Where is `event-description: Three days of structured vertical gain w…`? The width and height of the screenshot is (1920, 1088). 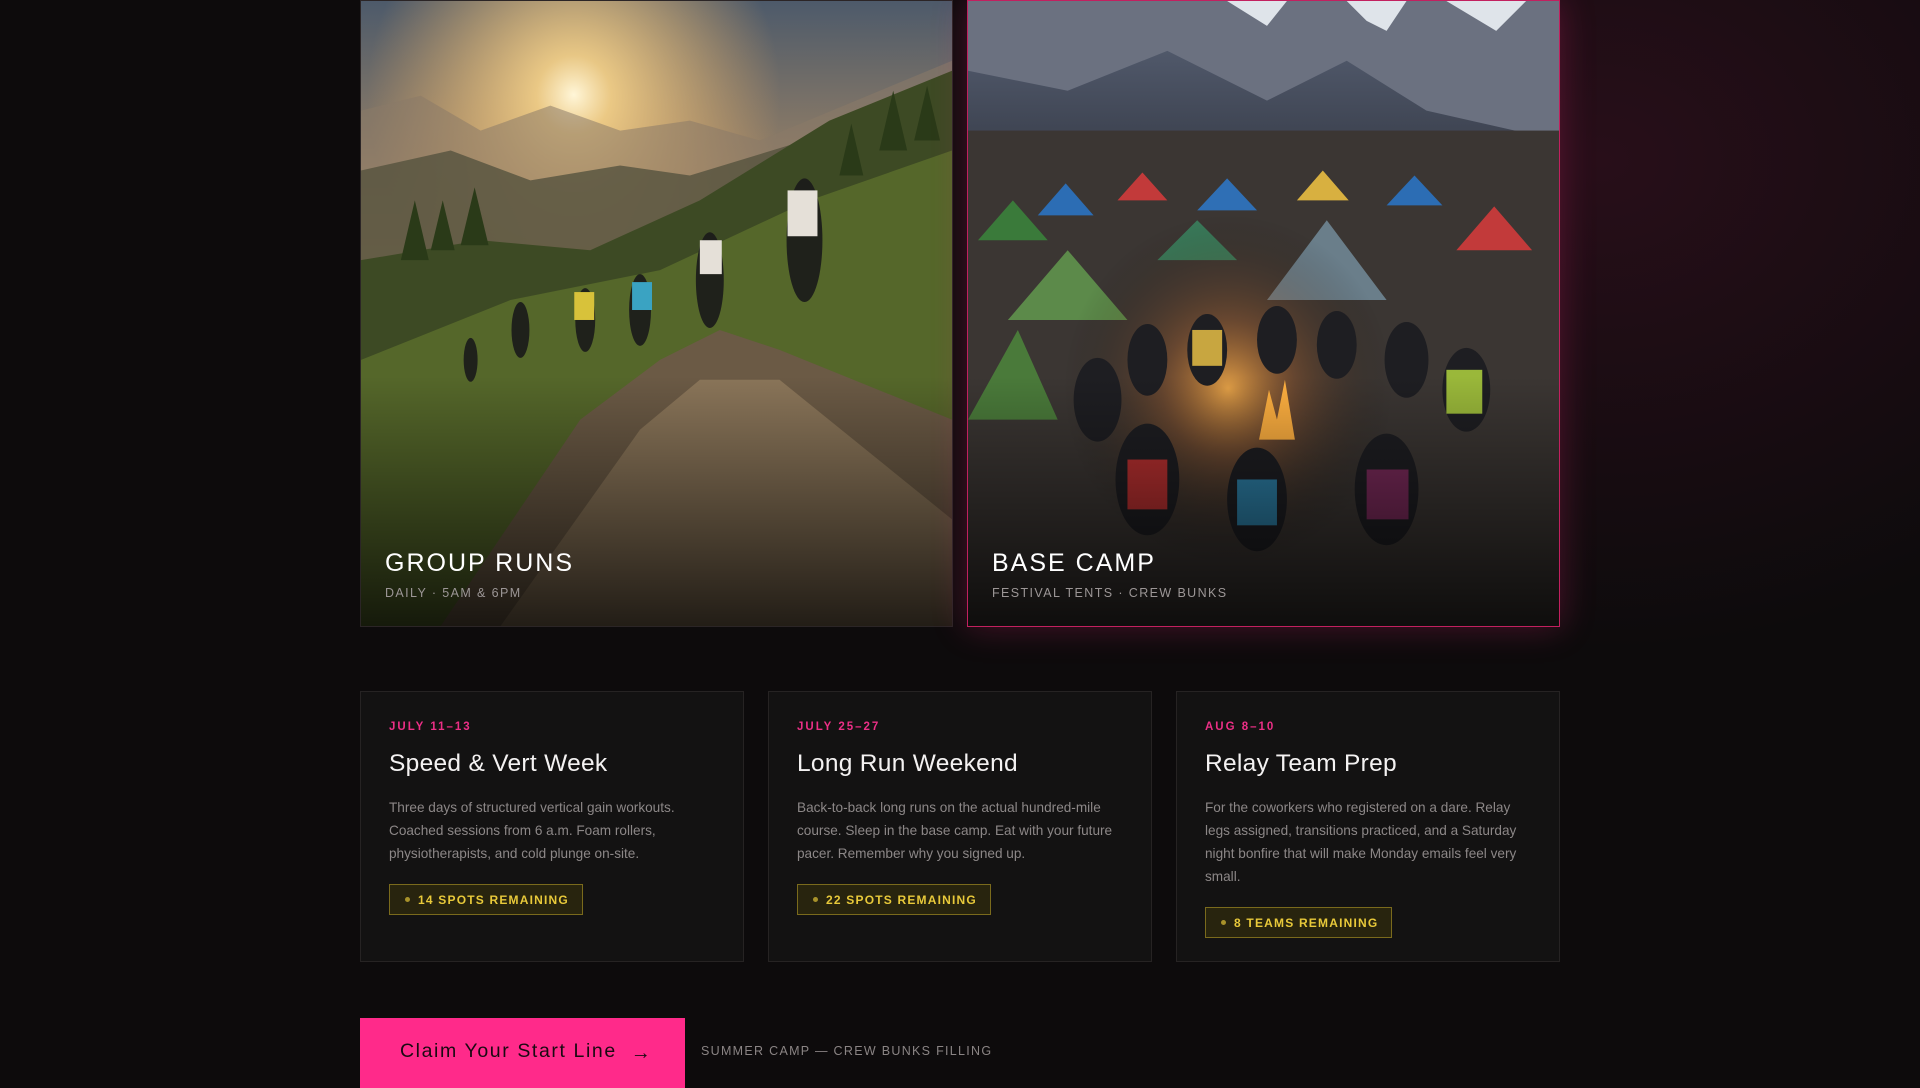 event-description: Three days of structured vertical gain w… is located at coordinates (532, 830).